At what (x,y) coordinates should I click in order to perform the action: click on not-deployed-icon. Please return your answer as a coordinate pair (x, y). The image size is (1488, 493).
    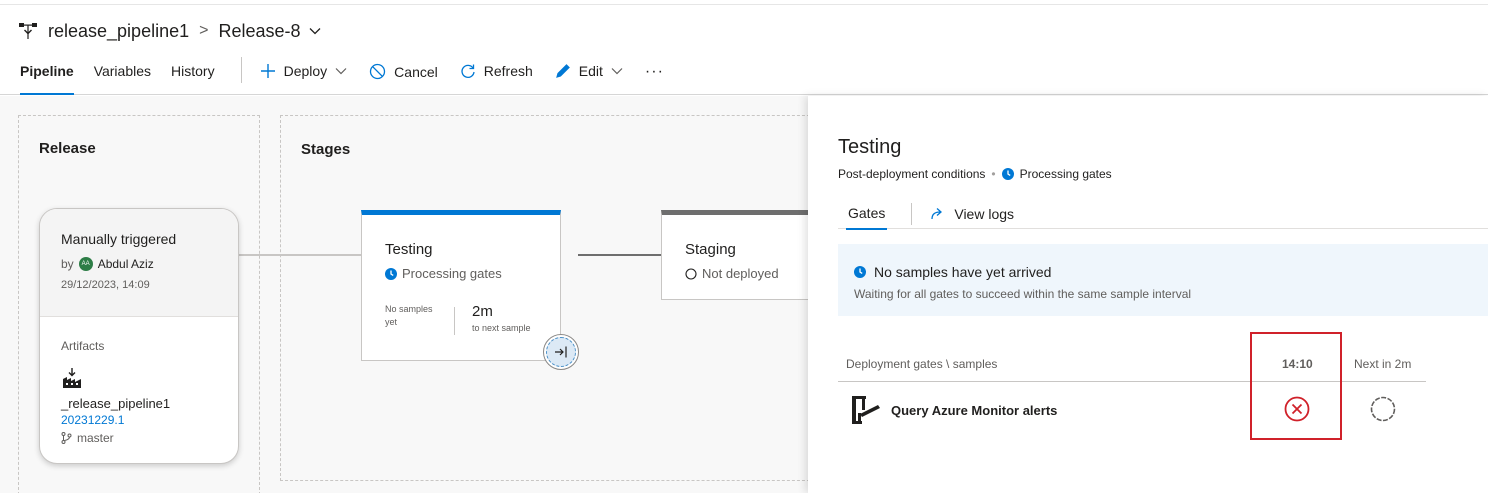
    Looking at the image, I should click on (691, 273).